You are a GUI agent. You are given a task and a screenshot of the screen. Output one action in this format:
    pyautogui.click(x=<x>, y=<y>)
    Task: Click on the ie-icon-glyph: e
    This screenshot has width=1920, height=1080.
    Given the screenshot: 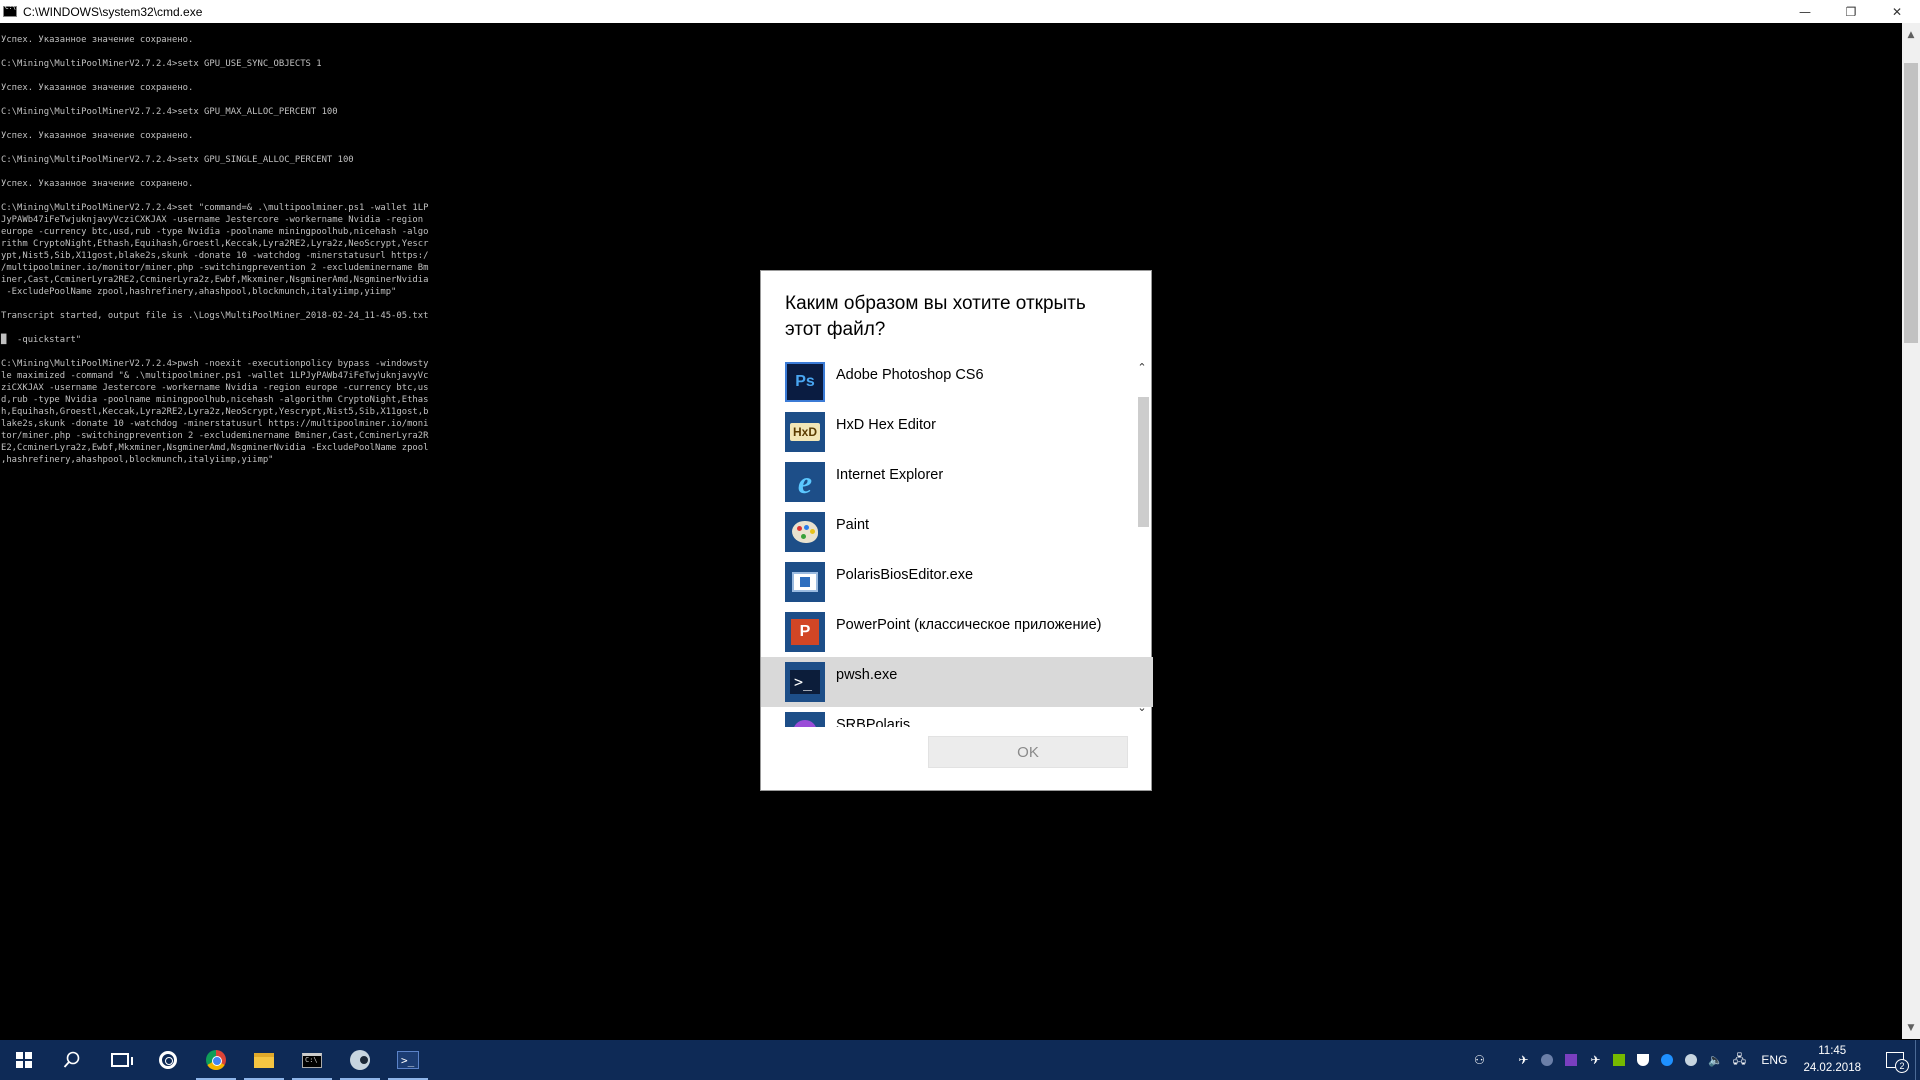 What is the action you would take?
    pyautogui.click(x=805, y=481)
    